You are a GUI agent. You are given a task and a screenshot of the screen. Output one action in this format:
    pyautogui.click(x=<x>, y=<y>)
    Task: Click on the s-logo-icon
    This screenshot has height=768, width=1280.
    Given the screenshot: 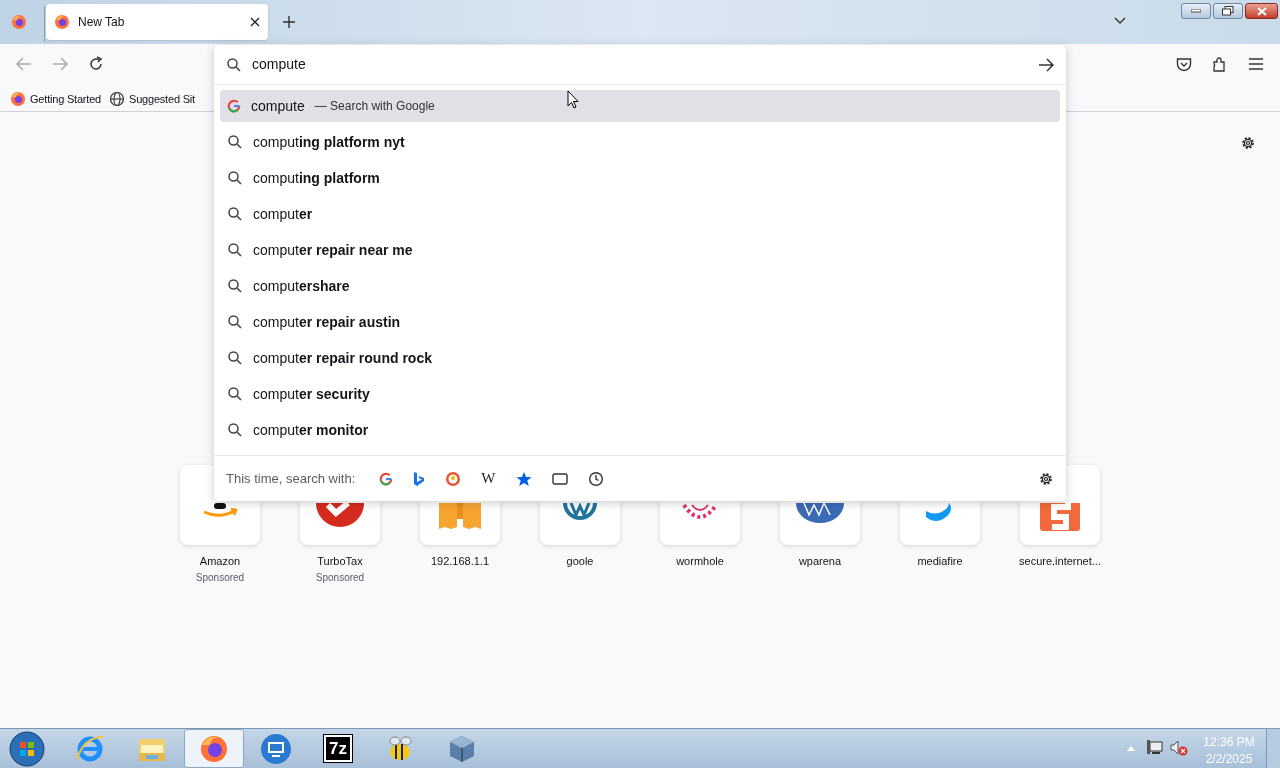 What is the action you would take?
    pyautogui.click(x=1060, y=517)
    